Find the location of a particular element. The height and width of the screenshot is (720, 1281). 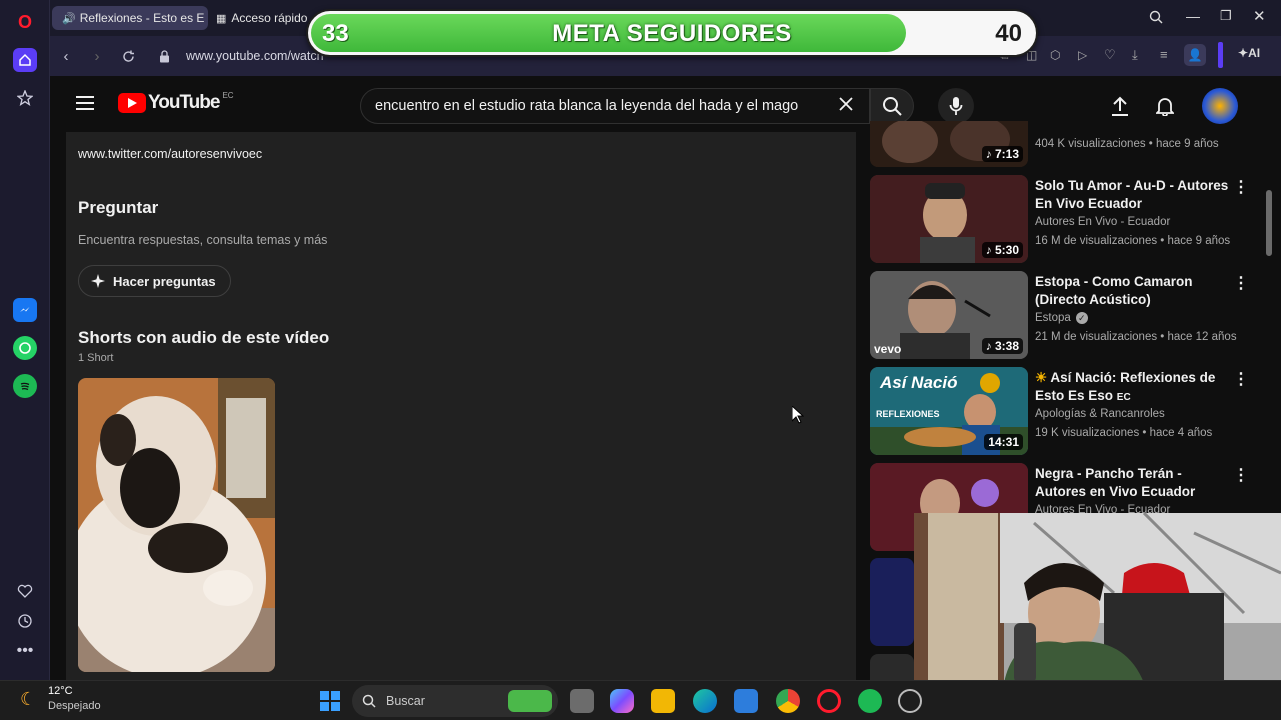

back-icon: ‹ is located at coordinates (66, 56).